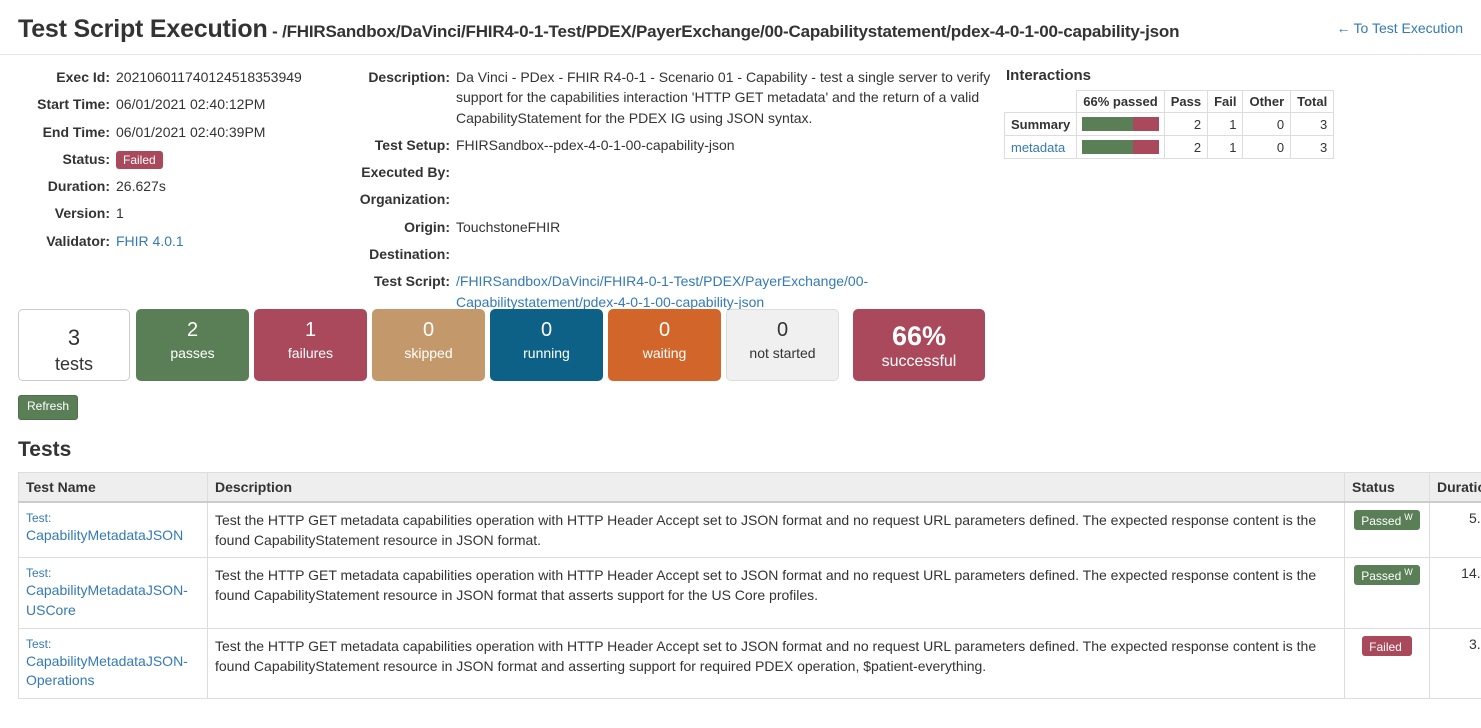 This screenshot has width=1481, height=728. What do you see at coordinates (919, 362) in the screenshot?
I see `stat-label-successful: successful` at bounding box center [919, 362].